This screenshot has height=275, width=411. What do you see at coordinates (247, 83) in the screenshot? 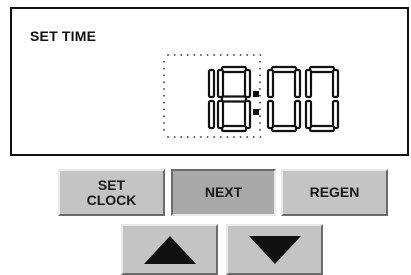
I see `digit-2-segment-b` at bounding box center [247, 83].